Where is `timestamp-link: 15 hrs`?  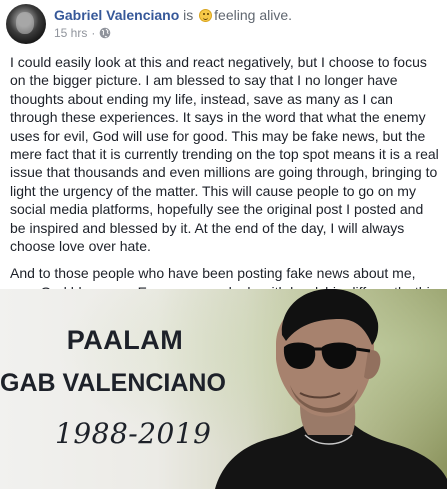 timestamp-link: 15 hrs is located at coordinates (70, 33).